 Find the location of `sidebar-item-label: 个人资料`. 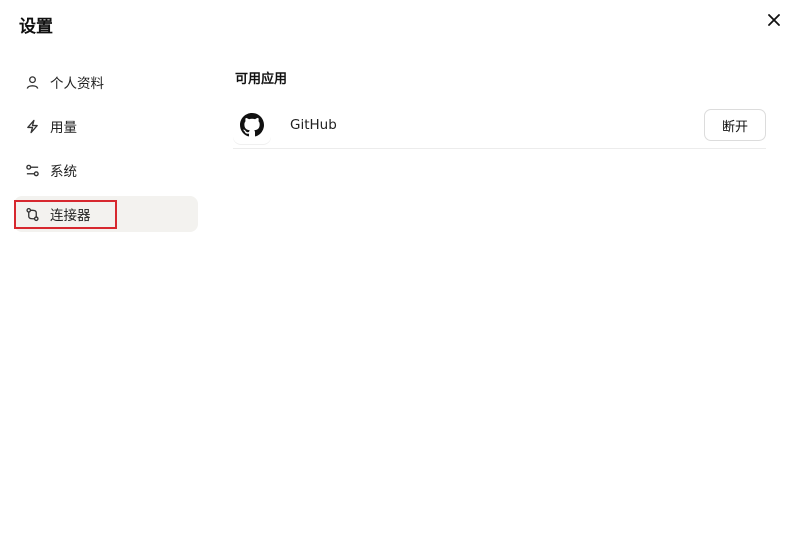

sidebar-item-label: 个人资料 is located at coordinates (77, 84).